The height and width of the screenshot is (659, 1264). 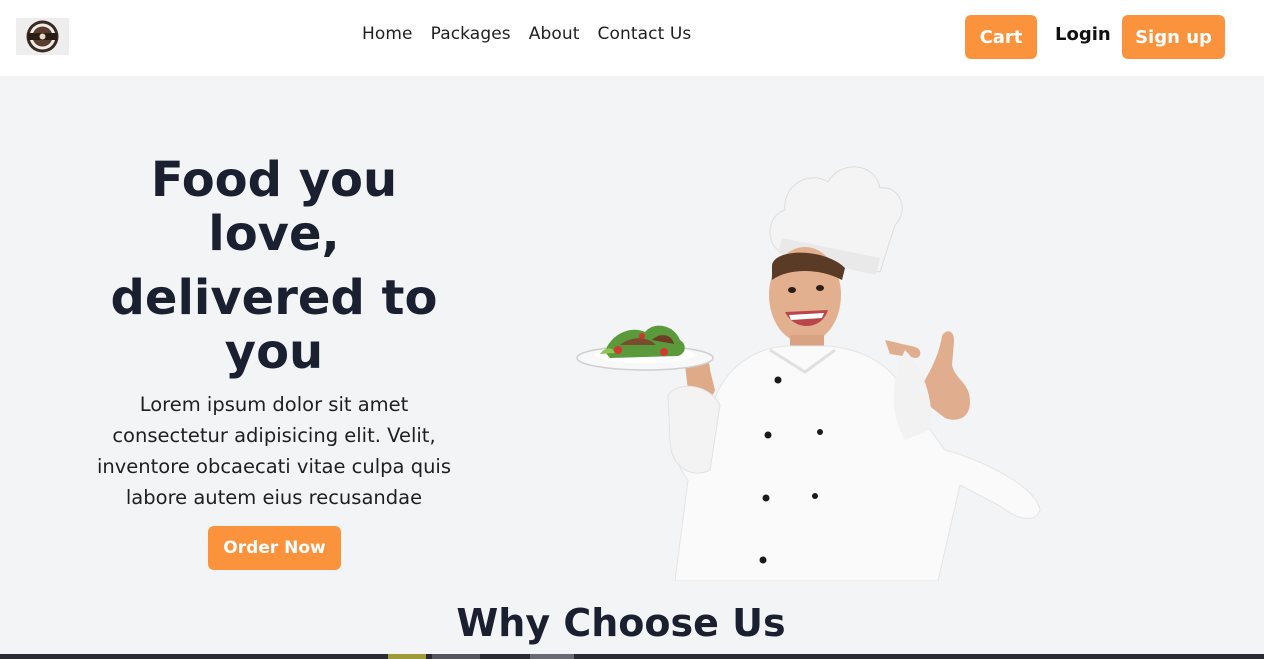 I want to click on nav-link-contact: Contact Us, so click(x=645, y=34).